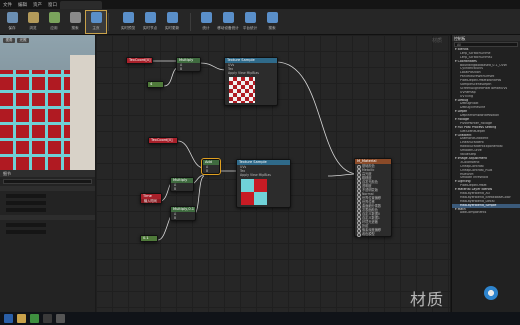  I want to click on taskbar, so click(260, 318).